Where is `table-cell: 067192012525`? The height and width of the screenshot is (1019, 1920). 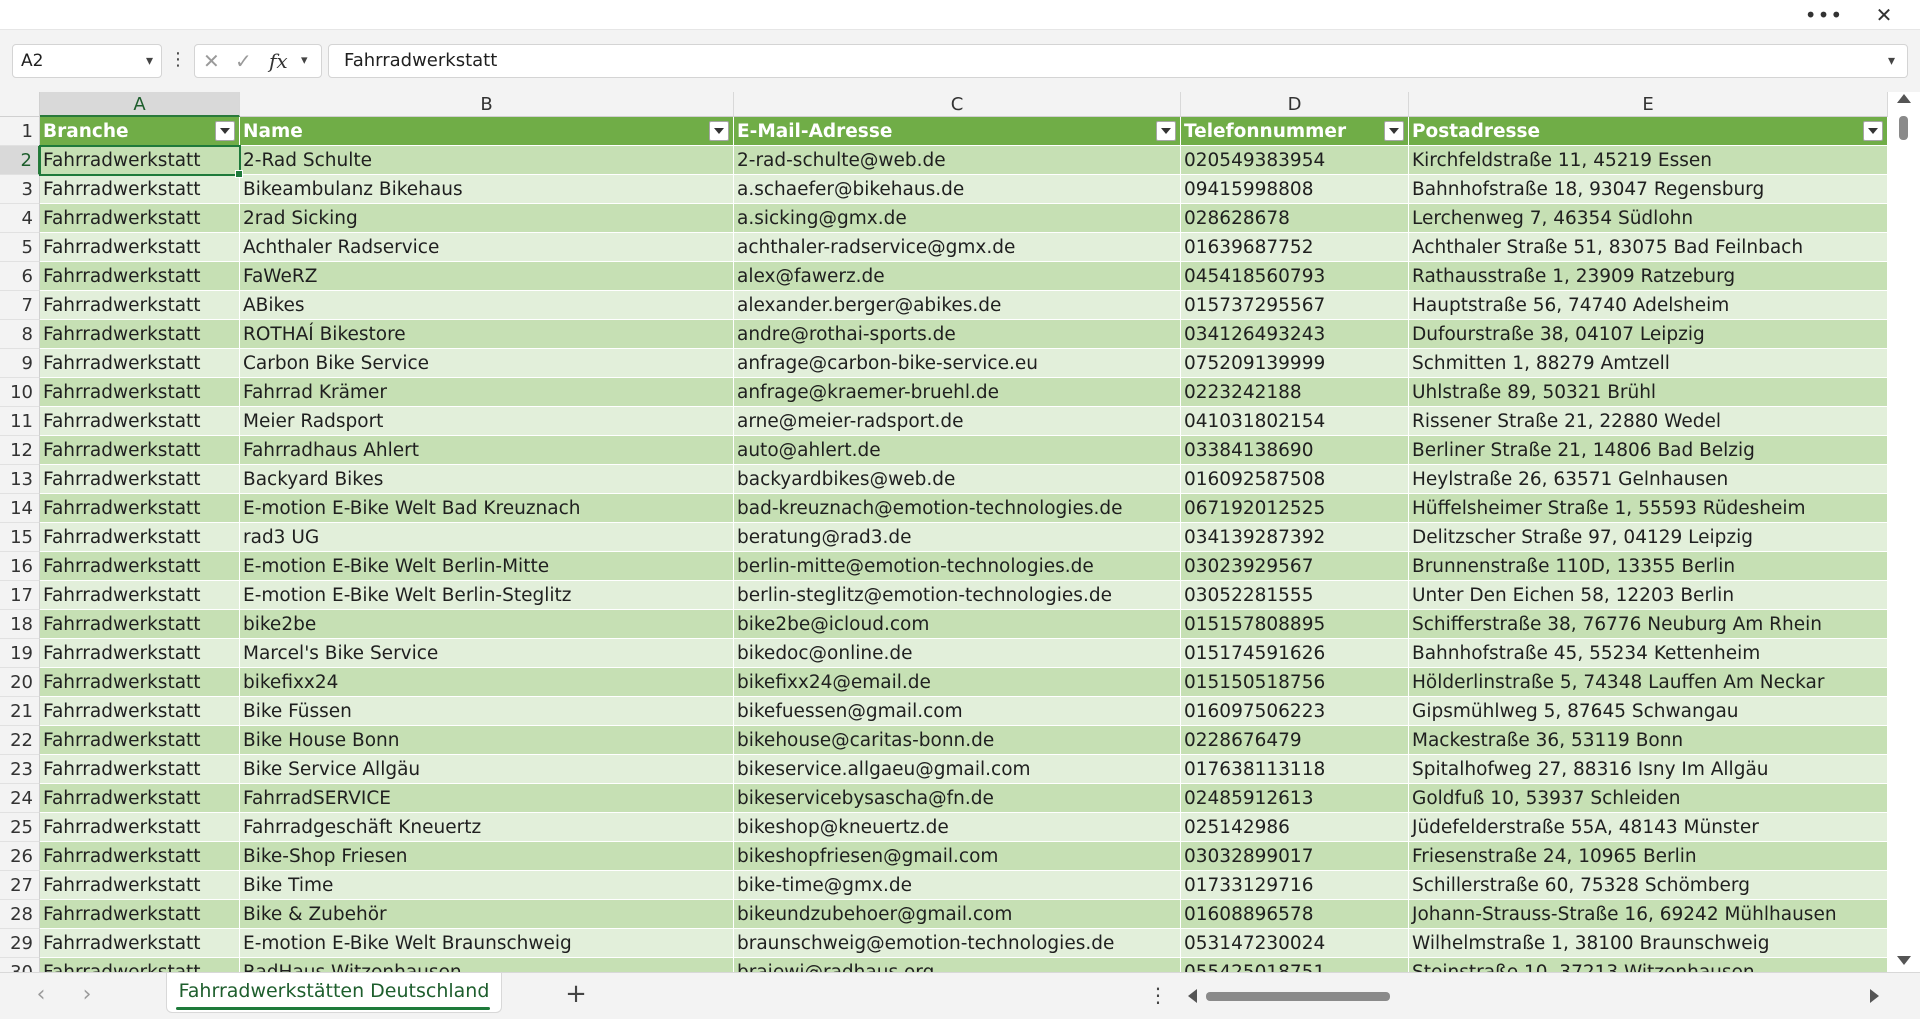
table-cell: 067192012525 is located at coordinates (1295, 508).